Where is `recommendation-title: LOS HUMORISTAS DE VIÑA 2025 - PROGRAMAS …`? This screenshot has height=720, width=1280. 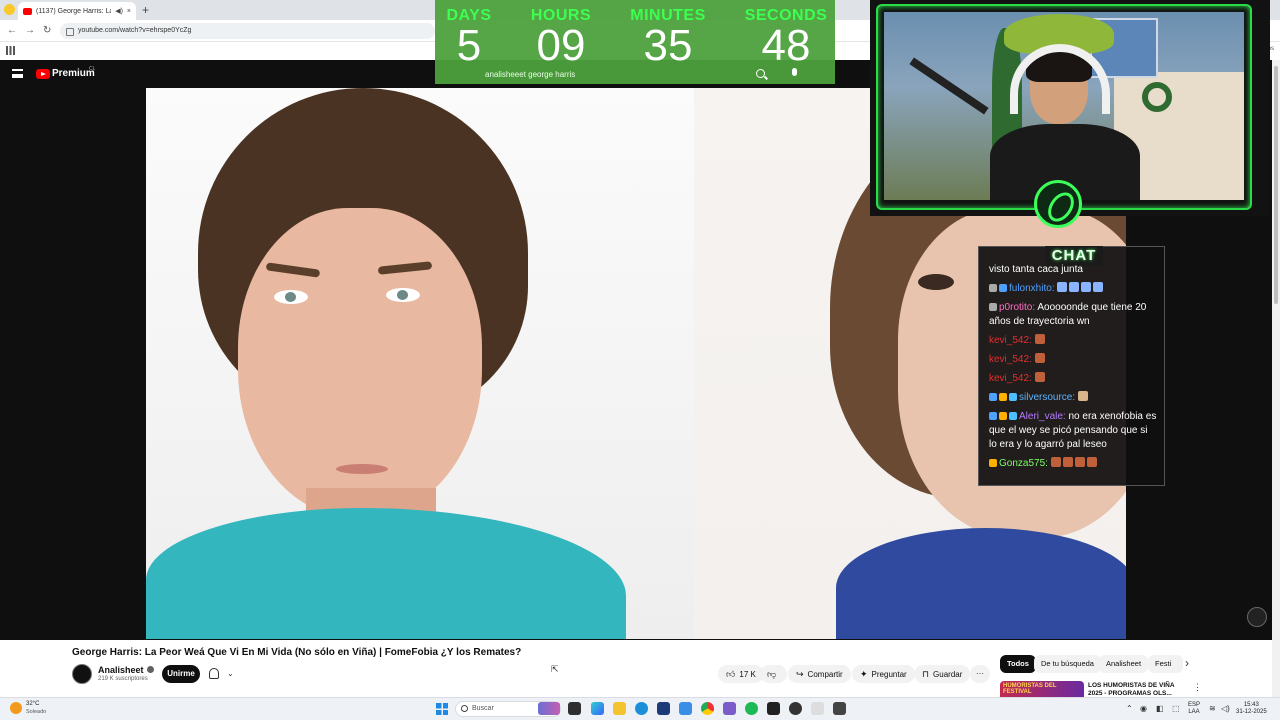 recommendation-title: LOS HUMORISTAS DE VIÑA 2025 - PROGRAMAS … is located at coordinates (1136, 690).